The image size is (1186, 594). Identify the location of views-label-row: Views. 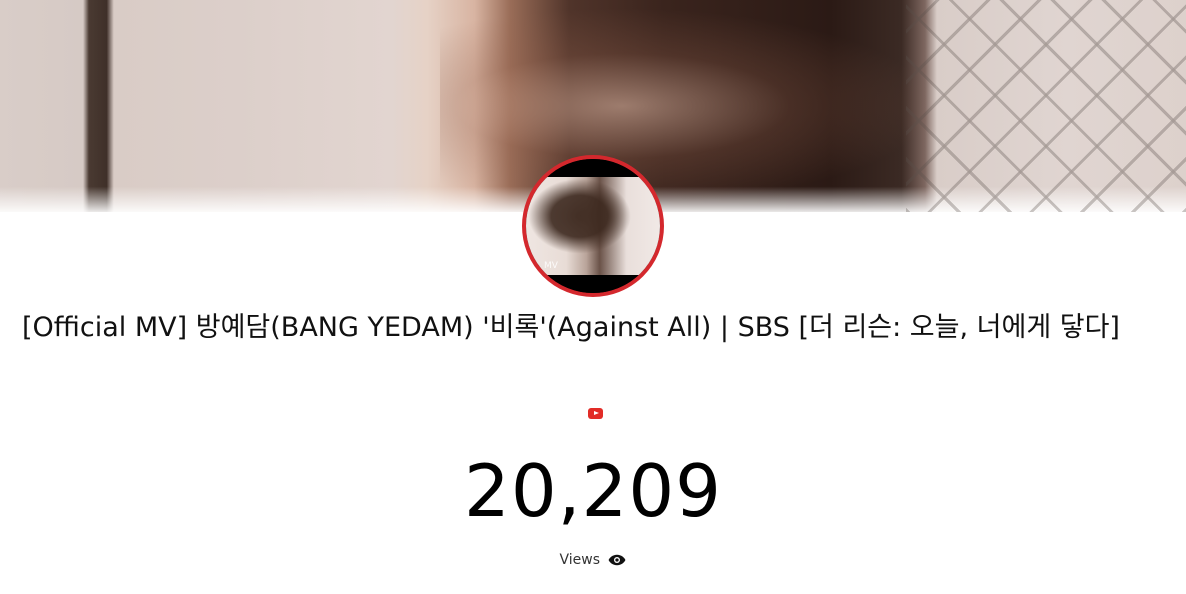
(593, 560).